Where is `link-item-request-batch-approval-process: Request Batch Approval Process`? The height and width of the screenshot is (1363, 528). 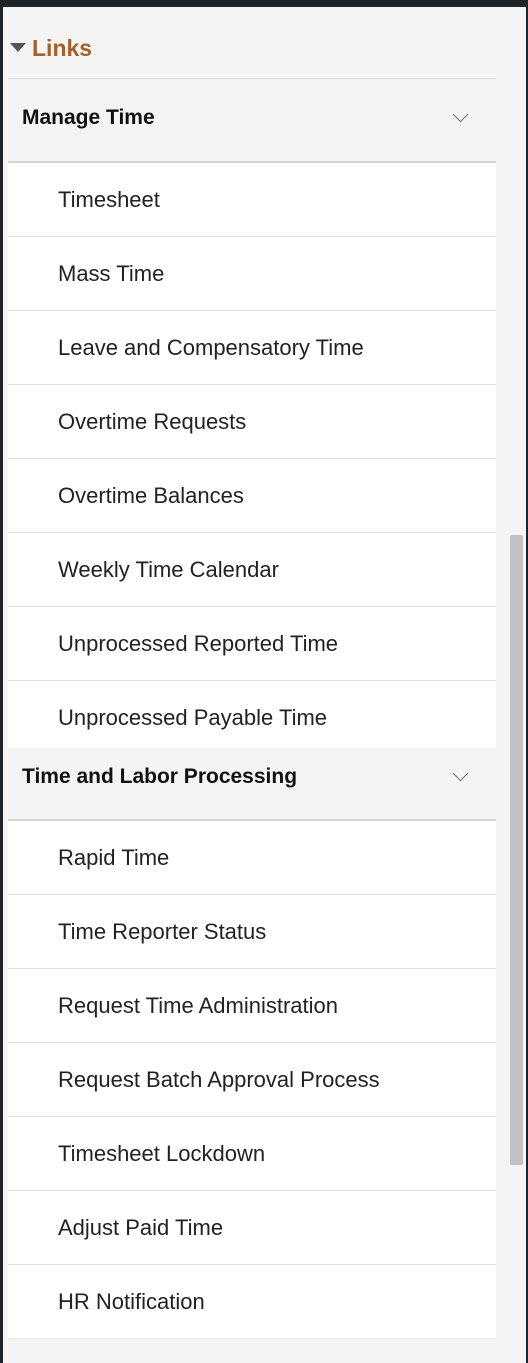
link-item-request-batch-approval-process: Request Batch Approval Process is located at coordinates (252, 1080).